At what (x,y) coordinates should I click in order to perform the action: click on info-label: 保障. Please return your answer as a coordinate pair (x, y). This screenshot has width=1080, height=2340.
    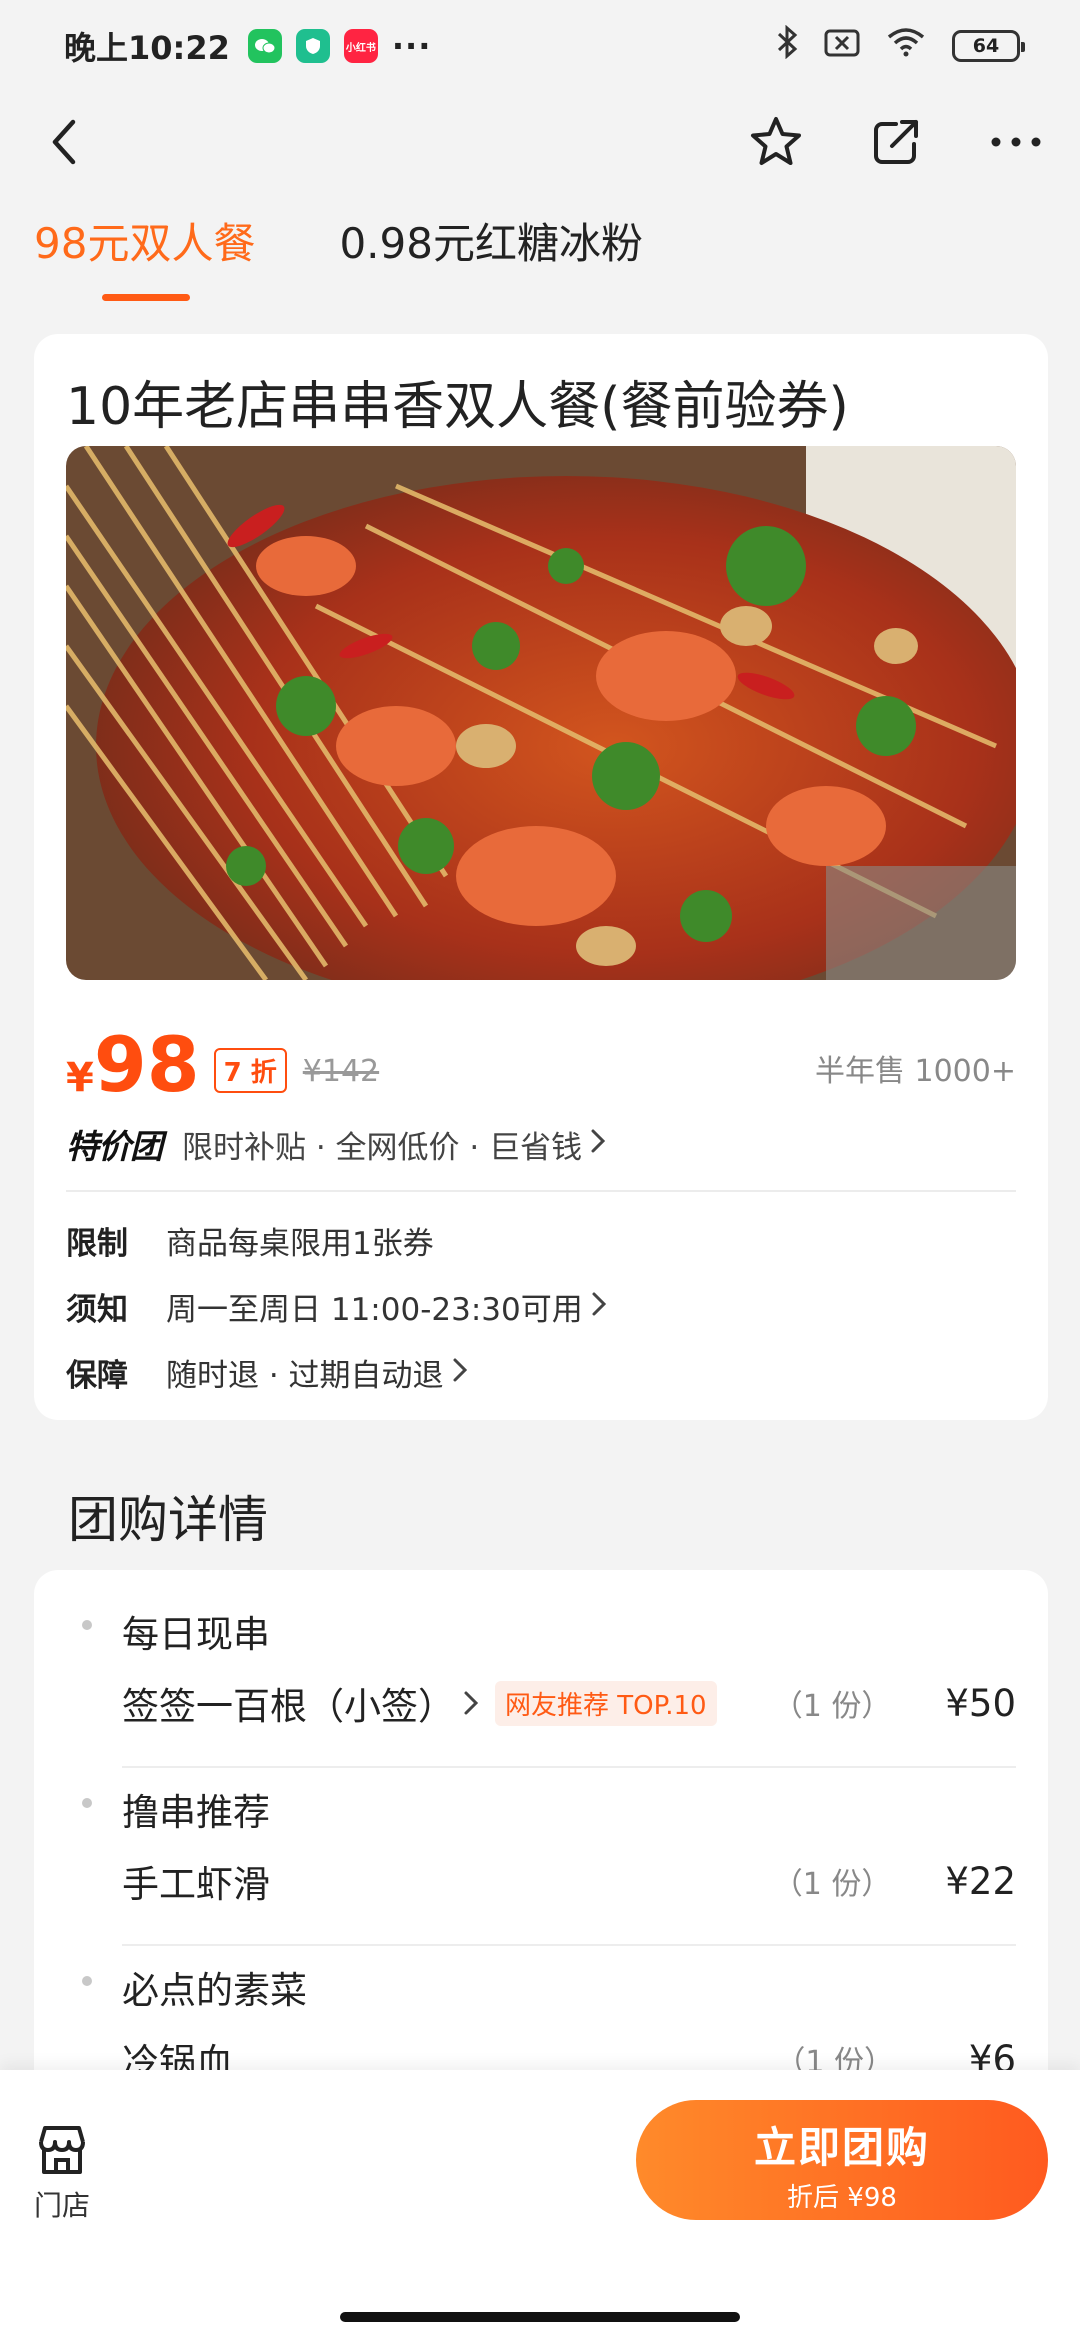
    Looking at the image, I should click on (97, 1376).